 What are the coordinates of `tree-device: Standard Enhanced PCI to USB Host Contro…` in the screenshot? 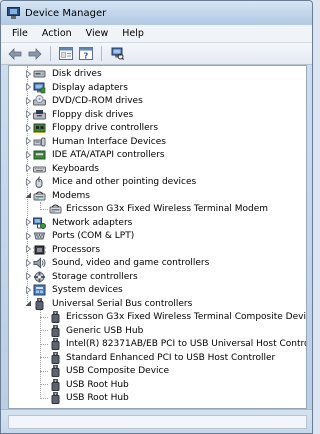 It's located at (157, 358).